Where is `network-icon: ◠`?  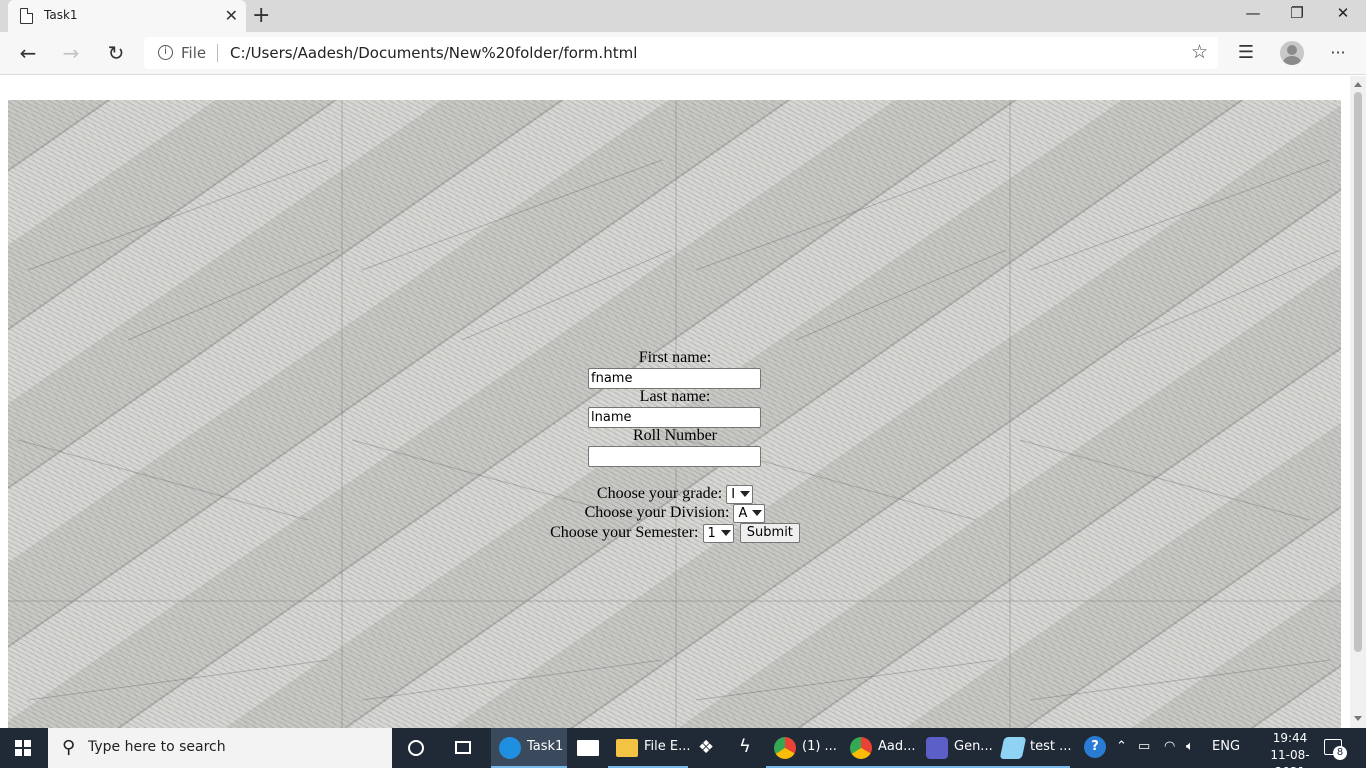 network-icon: ◠ is located at coordinates (1169, 746).